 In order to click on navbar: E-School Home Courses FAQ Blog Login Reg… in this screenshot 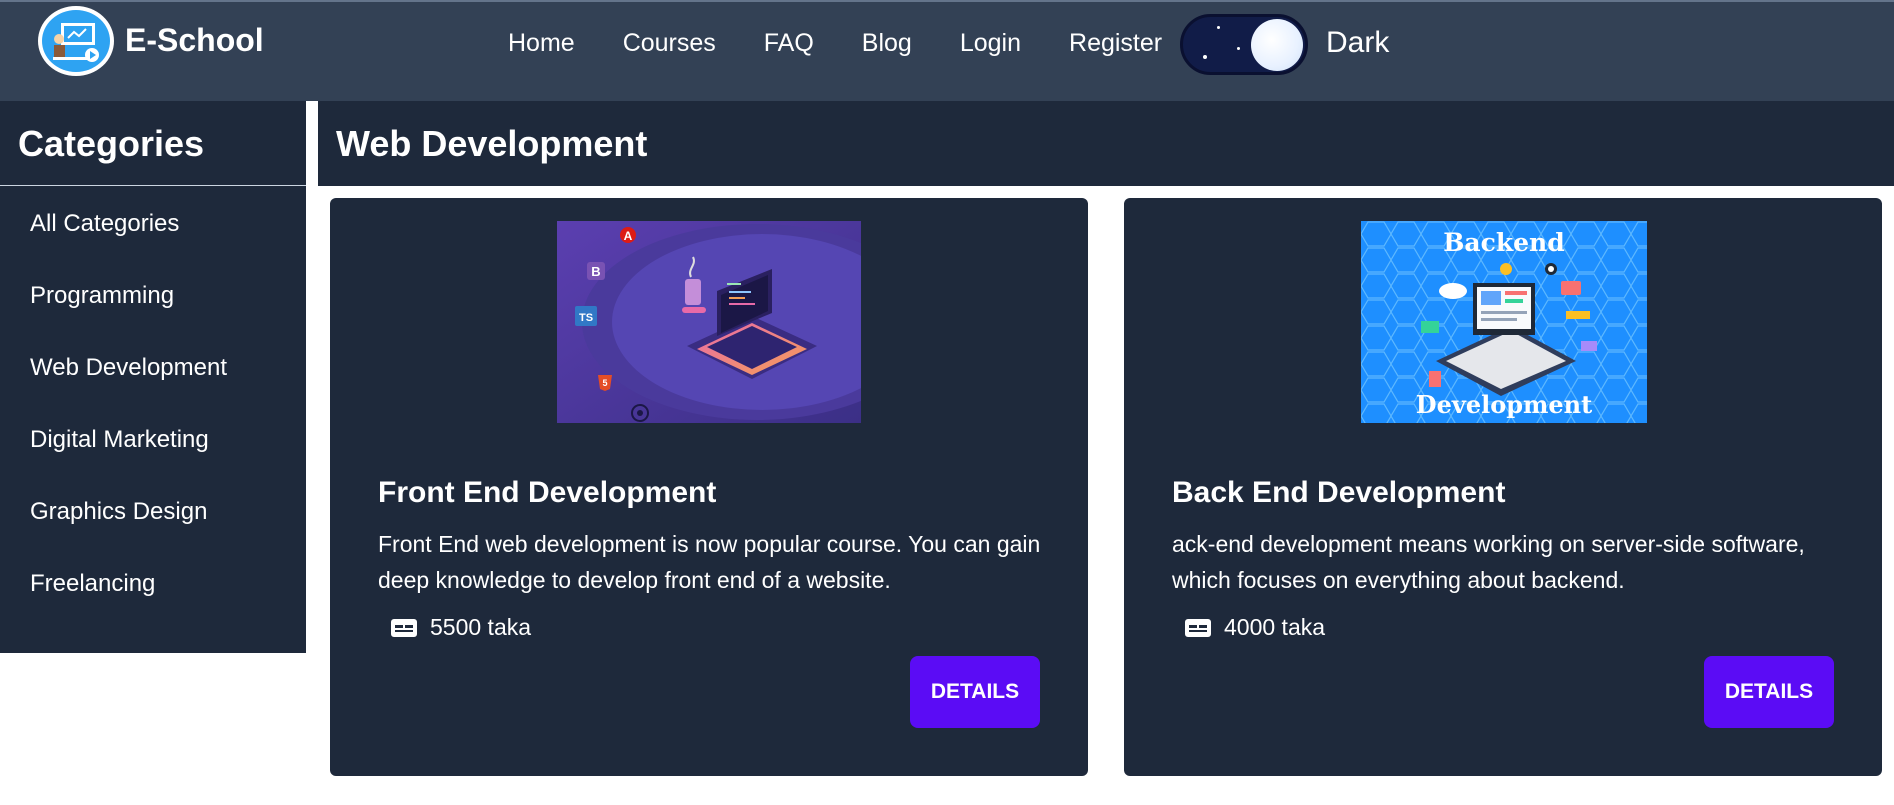, I will do `click(947, 50)`.